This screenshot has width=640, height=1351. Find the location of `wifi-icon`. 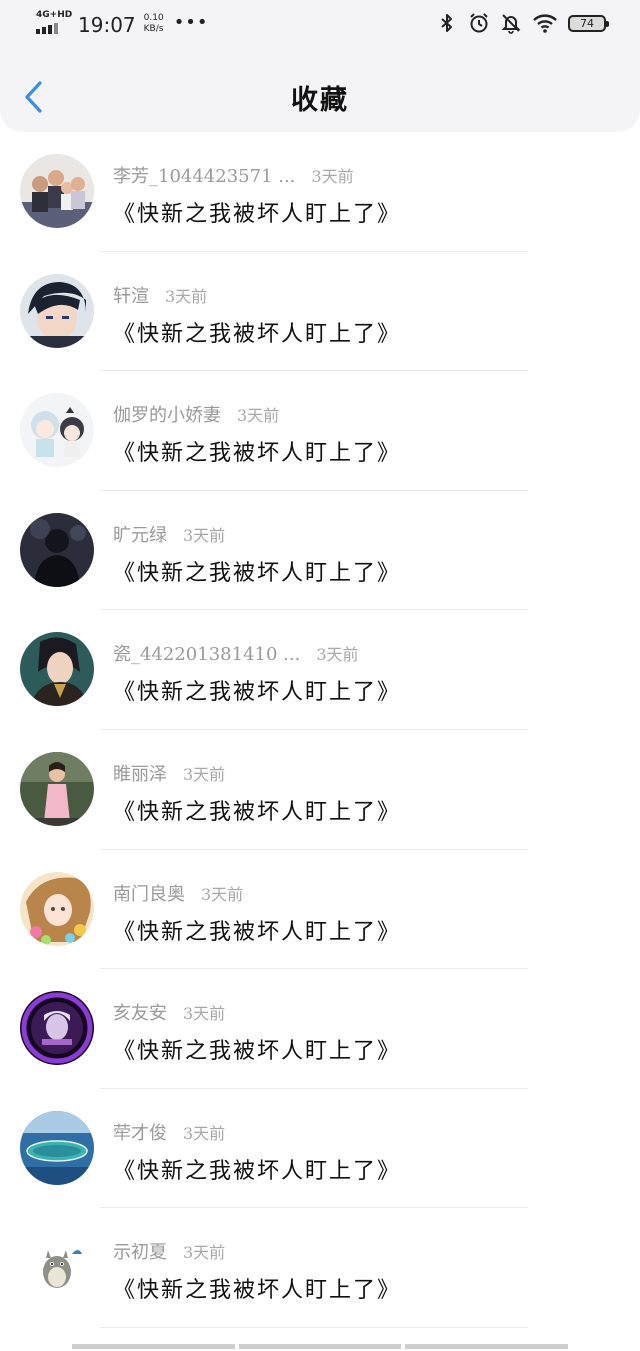

wifi-icon is located at coordinates (545, 23).